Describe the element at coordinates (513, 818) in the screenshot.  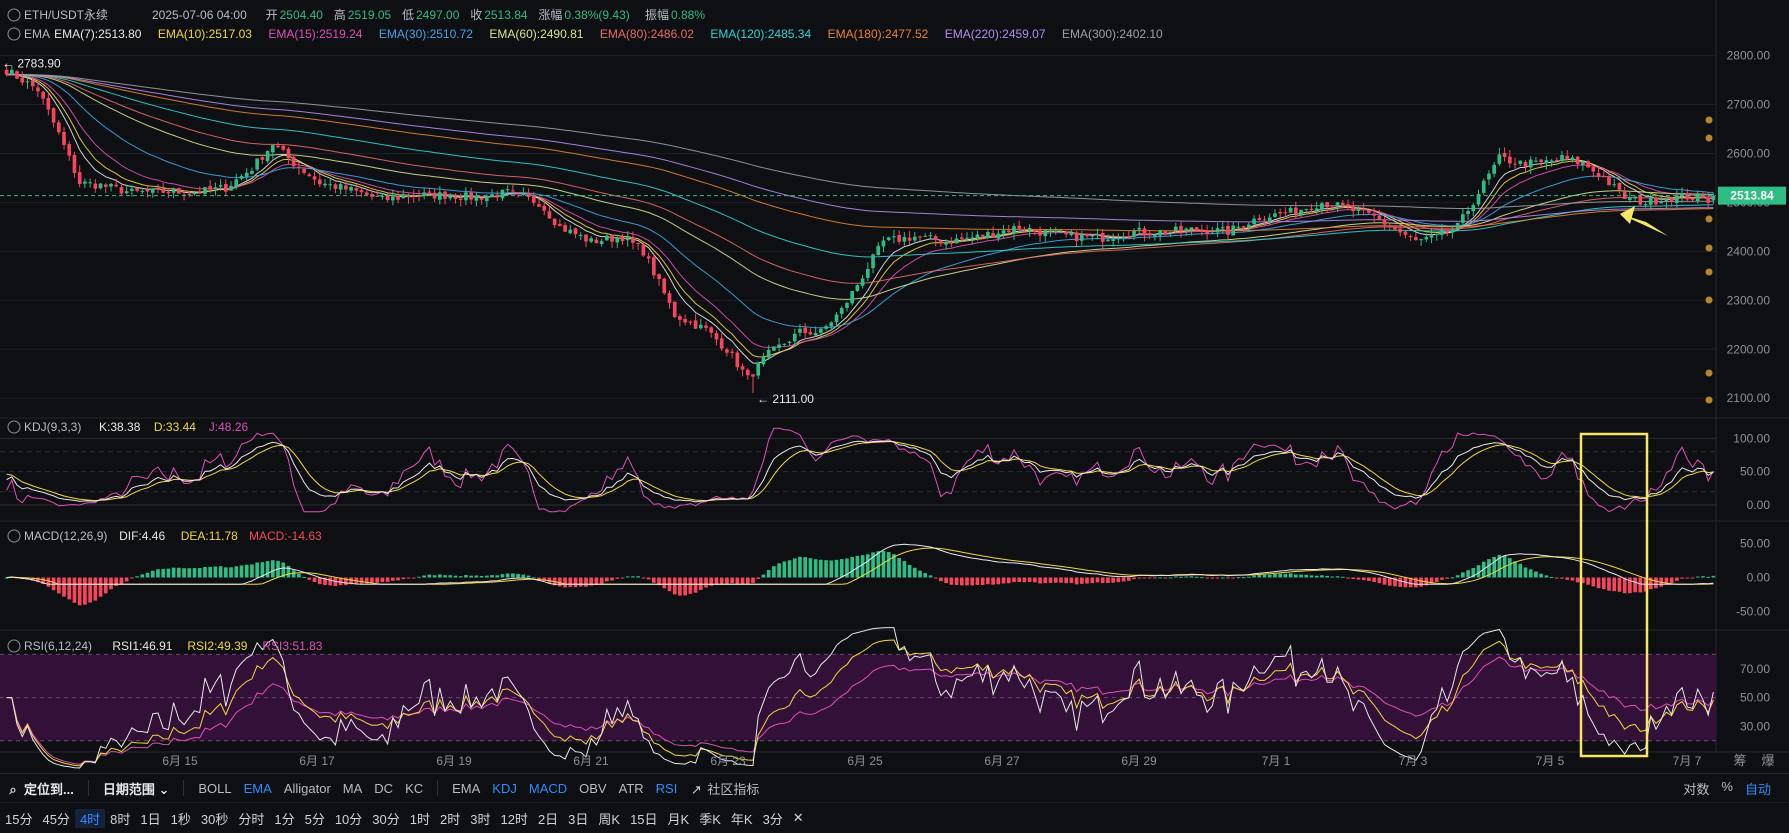
I see `timeframe-15: 12时` at that location.